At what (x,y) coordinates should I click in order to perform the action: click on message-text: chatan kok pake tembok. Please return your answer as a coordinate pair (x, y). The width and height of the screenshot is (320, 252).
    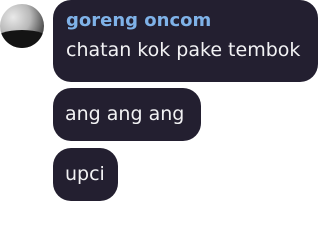
    Looking at the image, I should click on (183, 50).